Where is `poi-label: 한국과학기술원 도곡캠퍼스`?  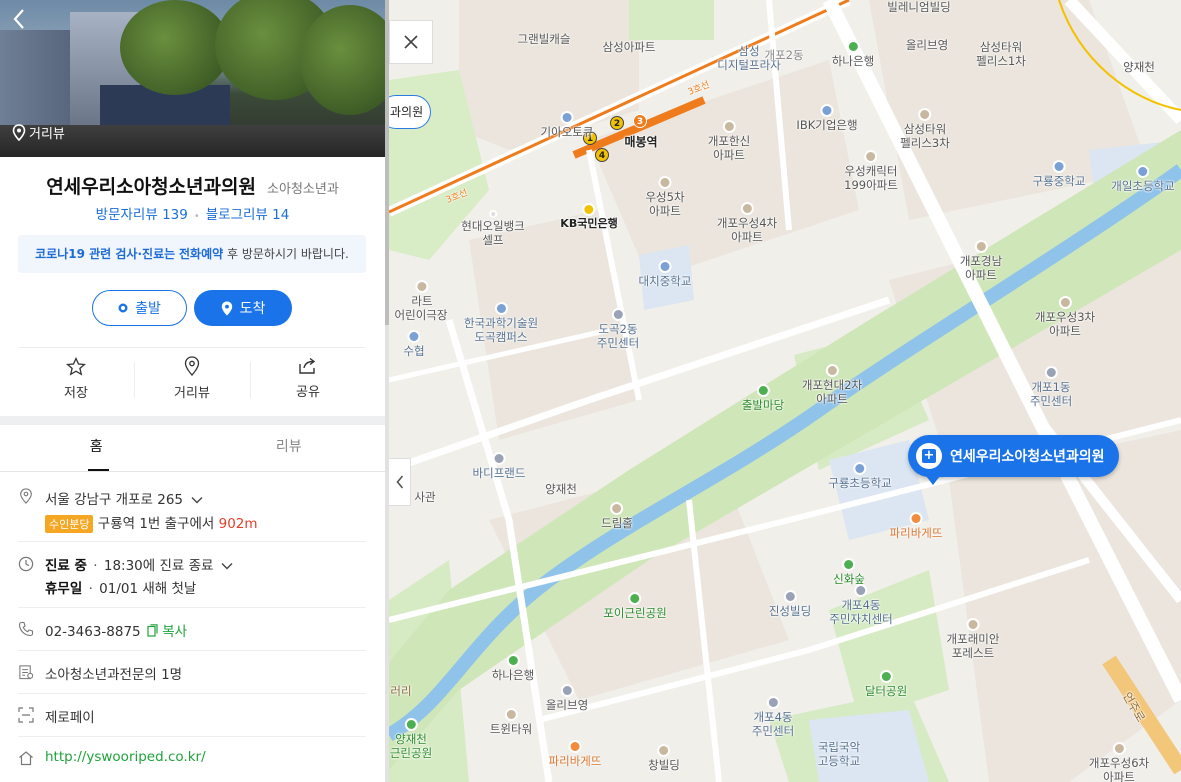 poi-label: 한국과학기술원 도곡캠퍼스 is located at coordinates (501, 323).